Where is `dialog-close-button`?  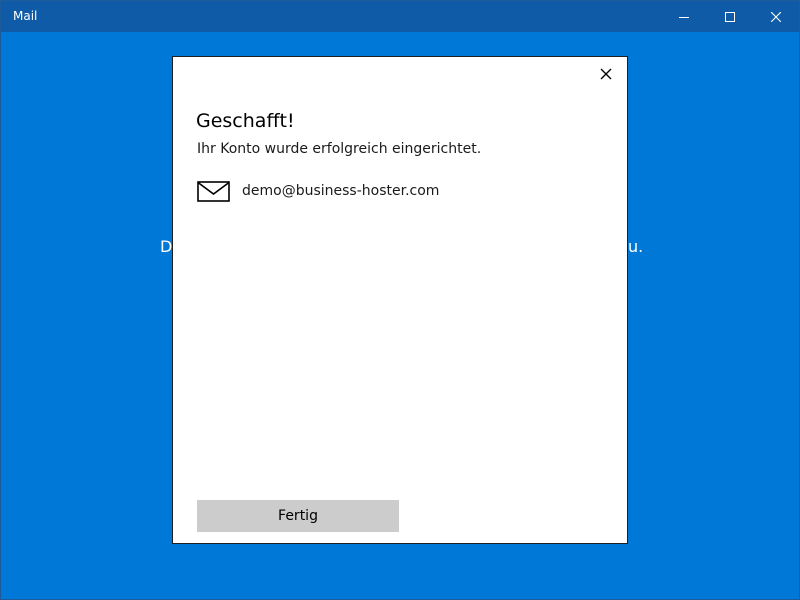
dialog-close-button is located at coordinates (606, 74).